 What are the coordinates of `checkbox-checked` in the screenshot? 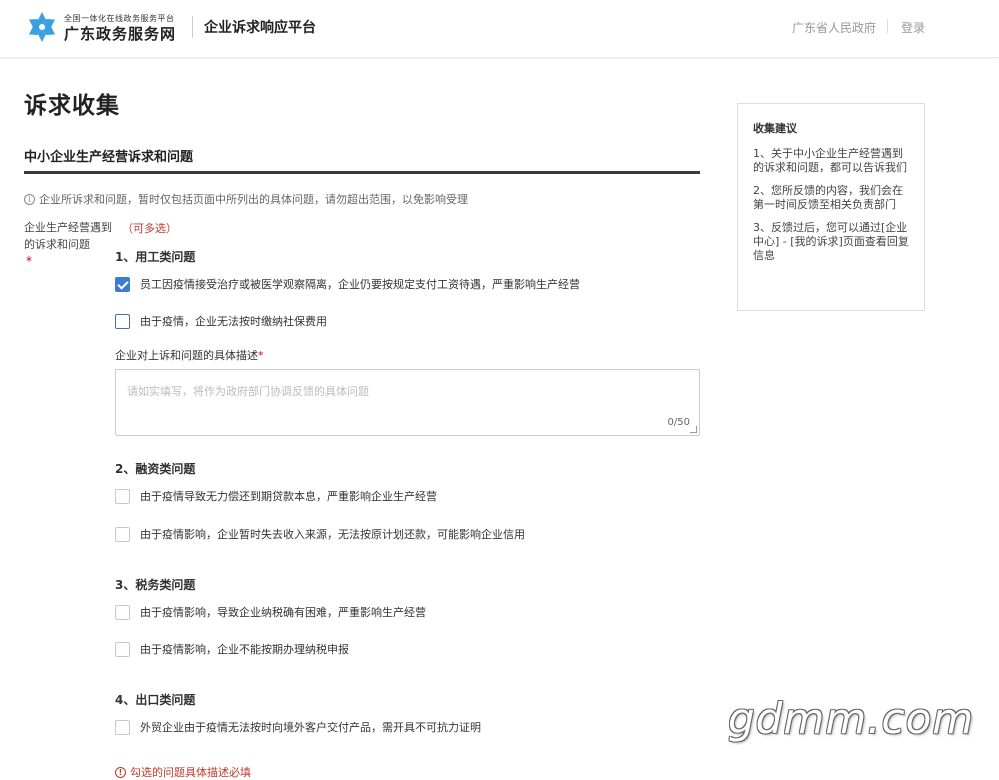 It's located at (122, 284).